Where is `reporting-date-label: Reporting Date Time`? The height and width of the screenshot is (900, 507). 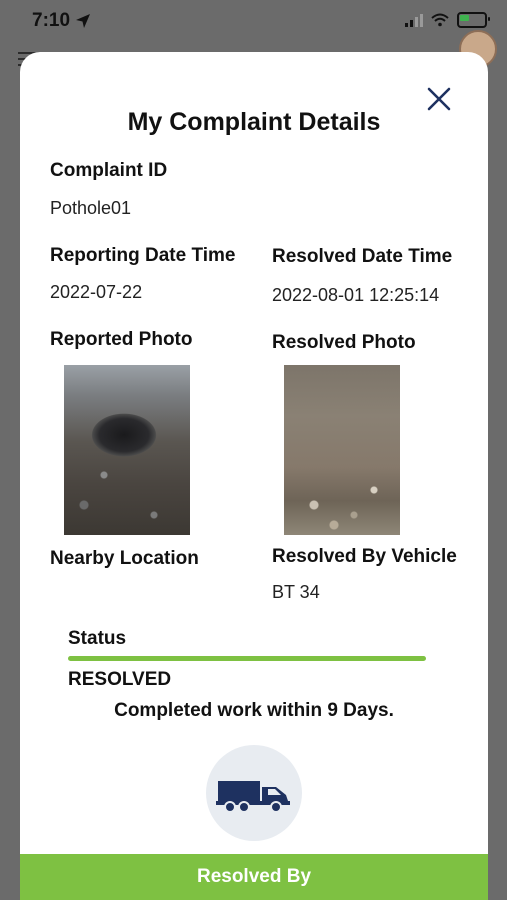 reporting-date-label: Reporting Date Time is located at coordinates (143, 255).